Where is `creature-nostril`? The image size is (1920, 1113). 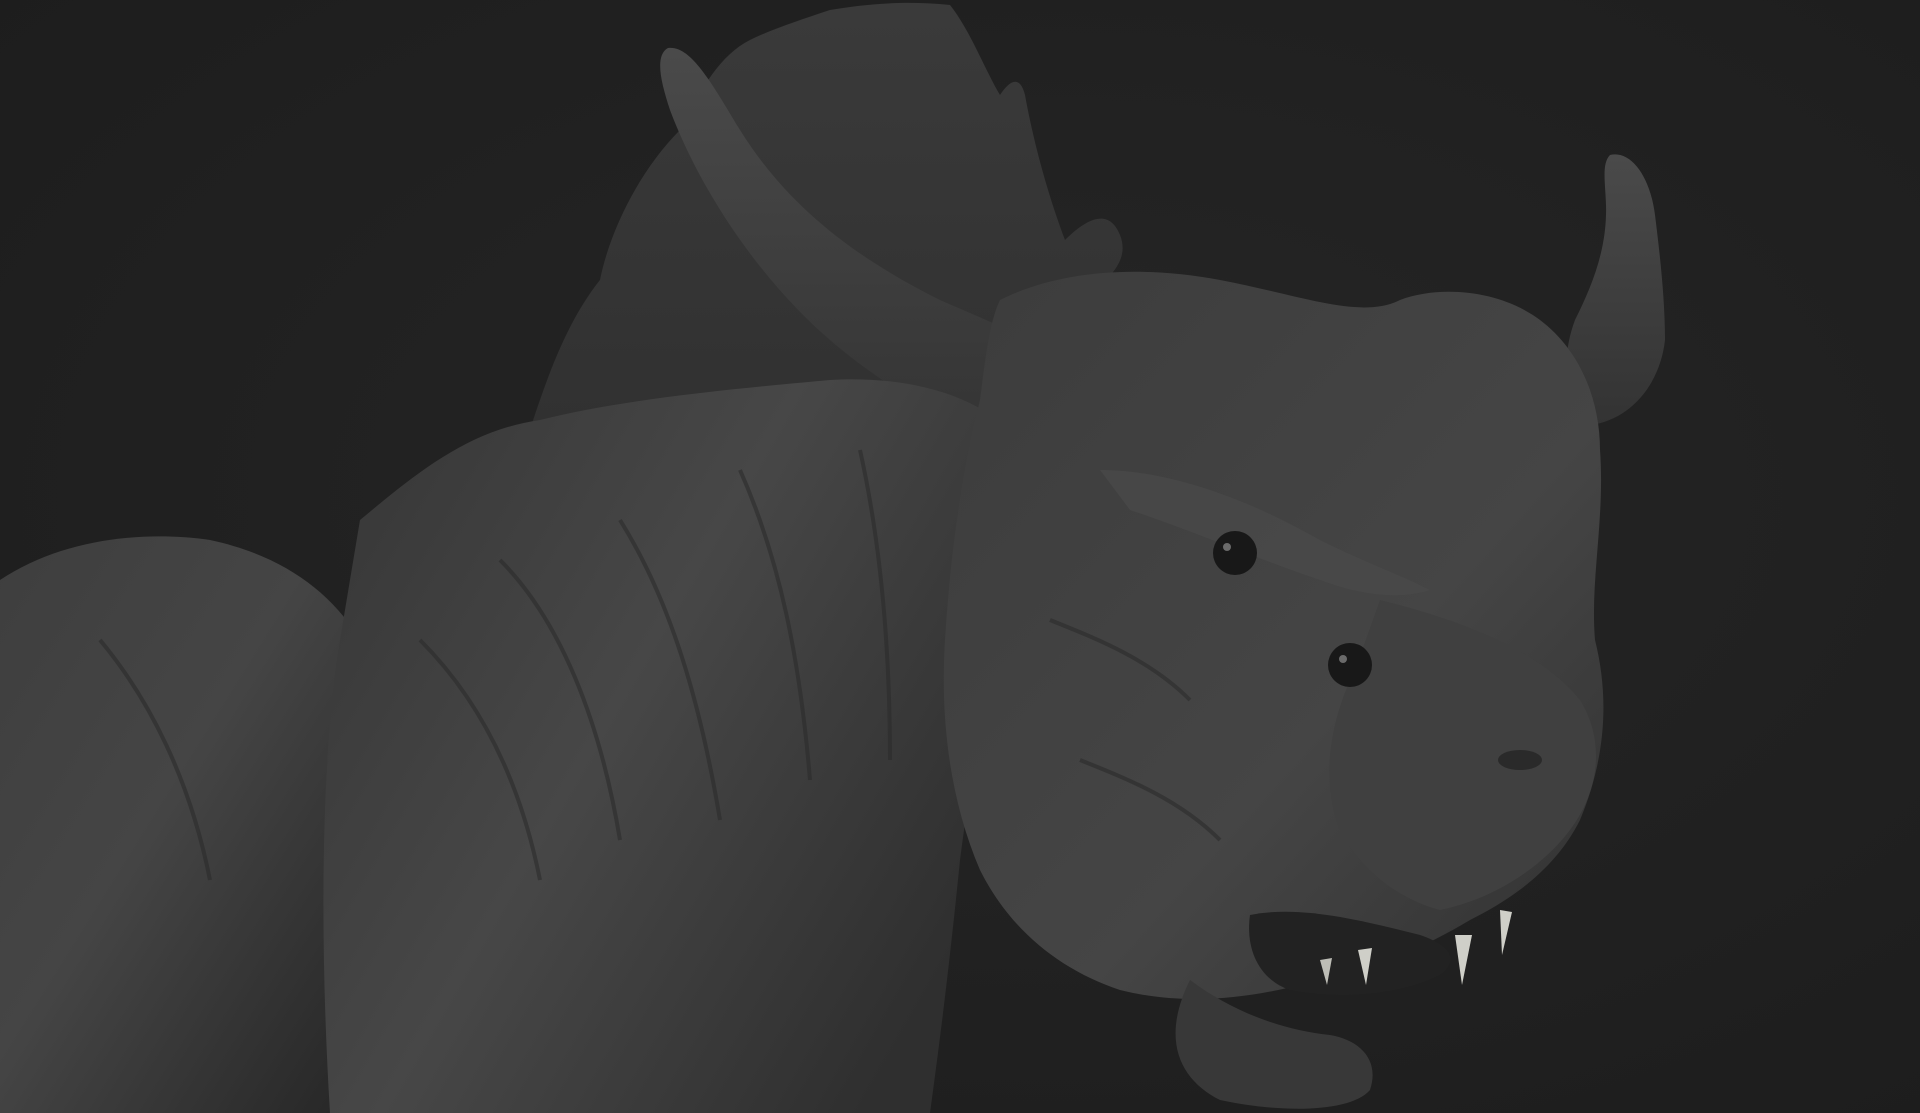 creature-nostril is located at coordinates (1520, 760).